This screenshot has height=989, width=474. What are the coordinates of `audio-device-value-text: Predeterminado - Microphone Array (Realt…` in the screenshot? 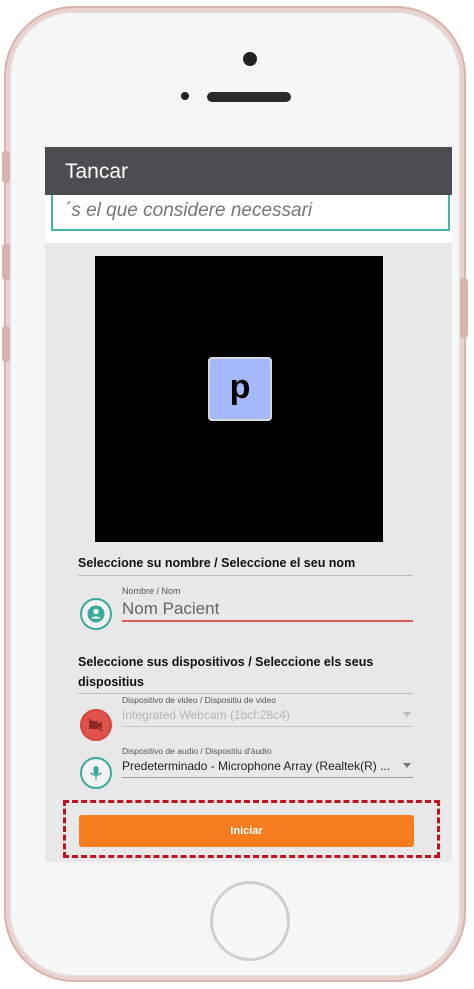 It's located at (256, 766).